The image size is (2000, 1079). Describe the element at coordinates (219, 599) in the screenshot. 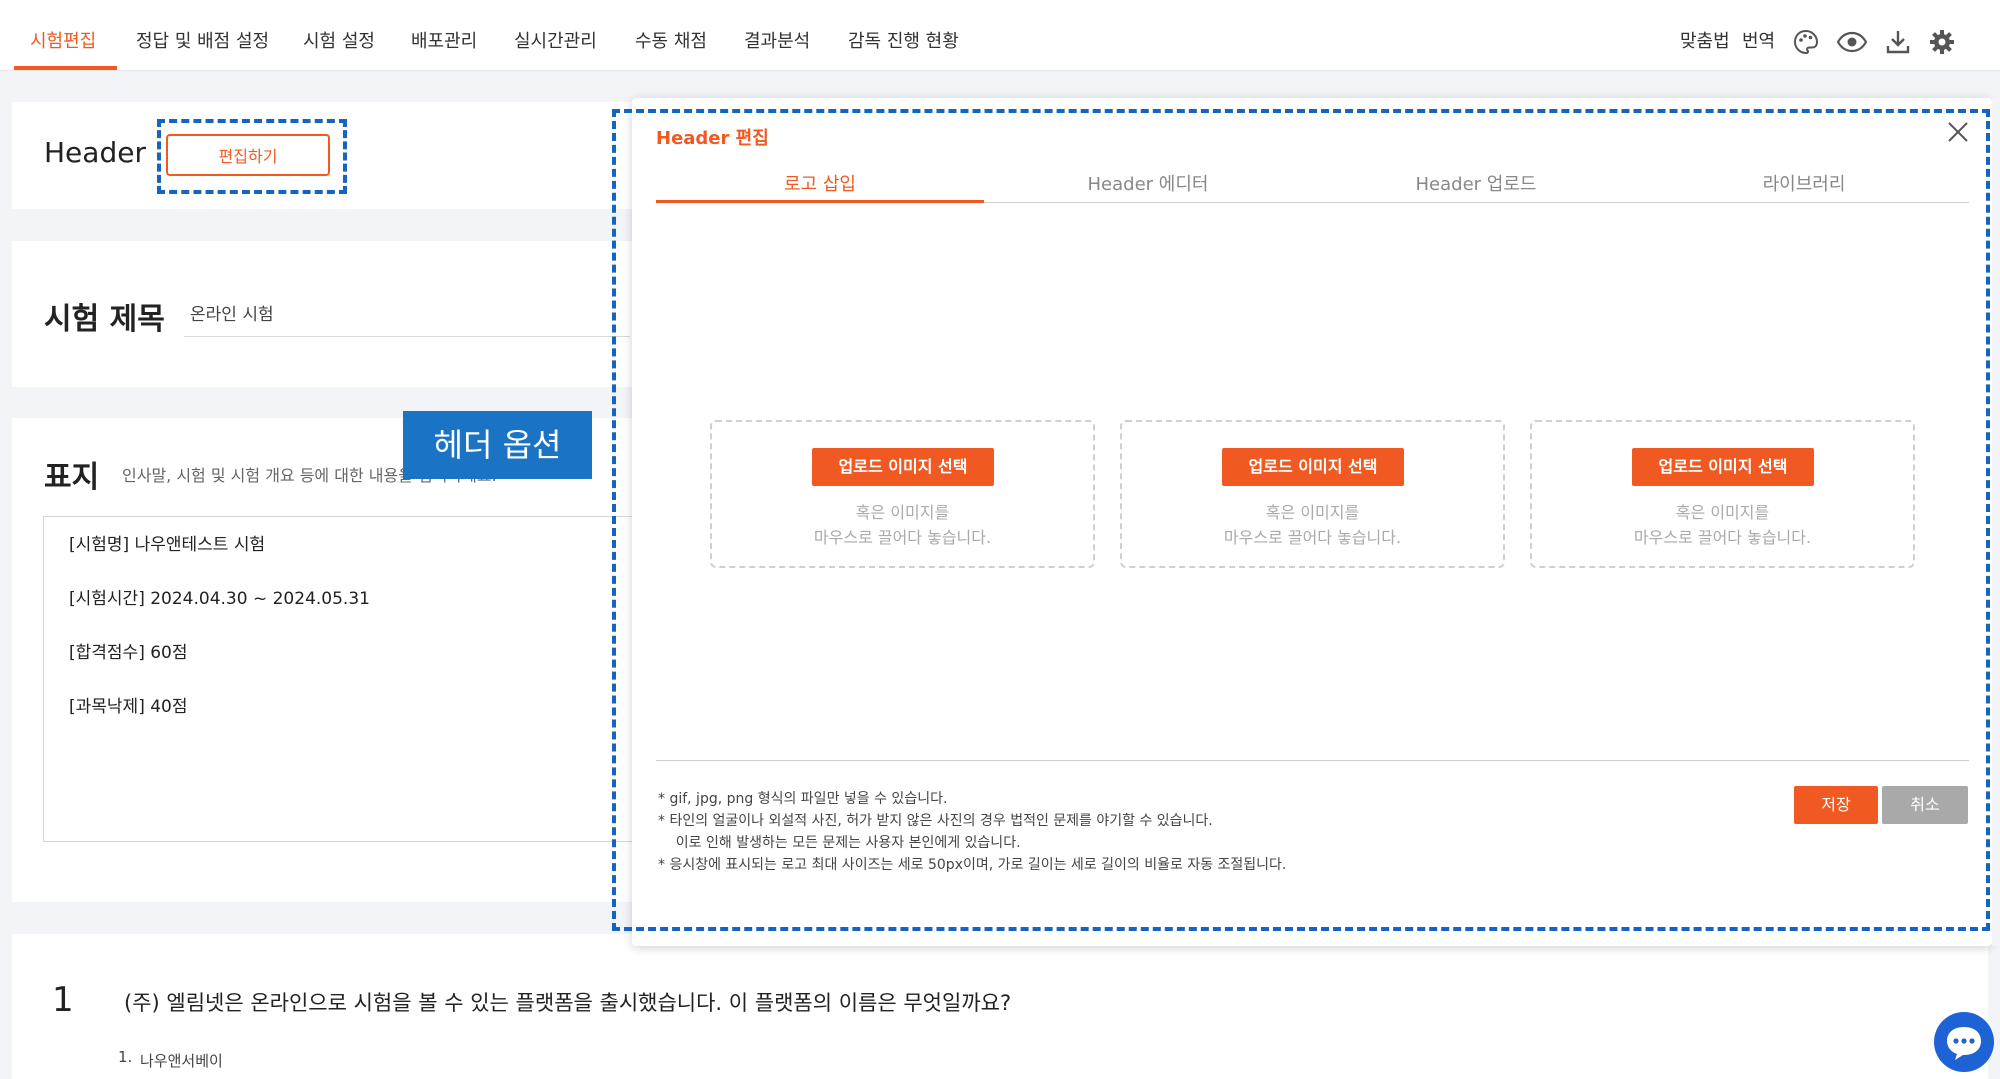

I see `cover-line: [시험시간] 2024.04.30 ~ 2024.05.31` at that location.